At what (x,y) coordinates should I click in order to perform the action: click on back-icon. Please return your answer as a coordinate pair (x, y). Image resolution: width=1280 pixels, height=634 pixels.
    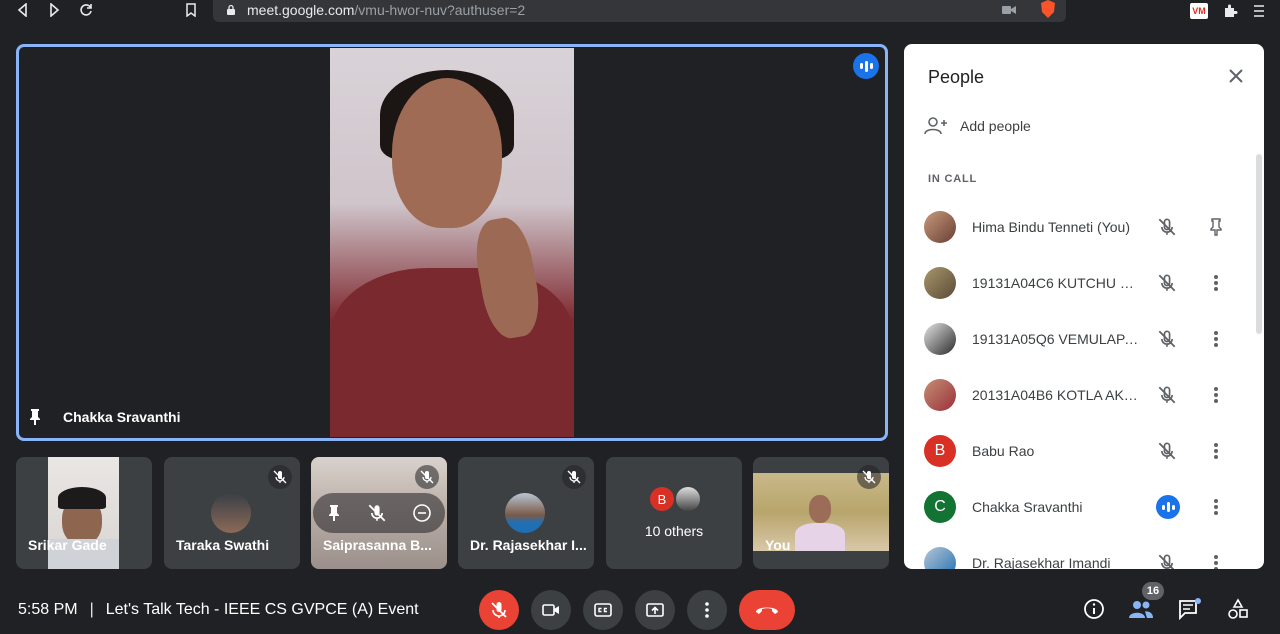
    Looking at the image, I should click on (23, 10).